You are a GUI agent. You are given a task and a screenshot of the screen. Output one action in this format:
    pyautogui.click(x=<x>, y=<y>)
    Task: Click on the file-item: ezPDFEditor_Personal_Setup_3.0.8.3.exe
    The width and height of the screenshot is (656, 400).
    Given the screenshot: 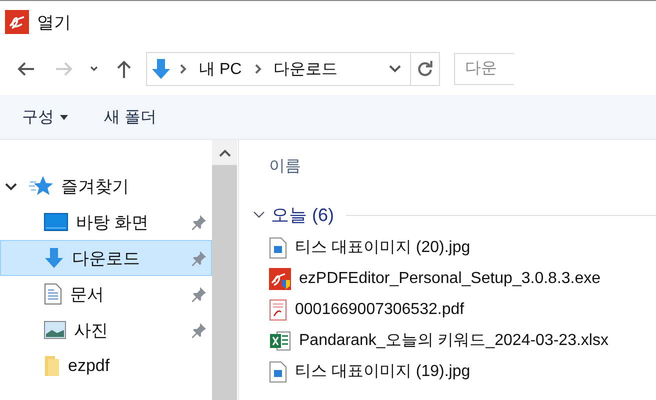 What is the action you would take?
    pyautogui.click(x=454, y=278)
    